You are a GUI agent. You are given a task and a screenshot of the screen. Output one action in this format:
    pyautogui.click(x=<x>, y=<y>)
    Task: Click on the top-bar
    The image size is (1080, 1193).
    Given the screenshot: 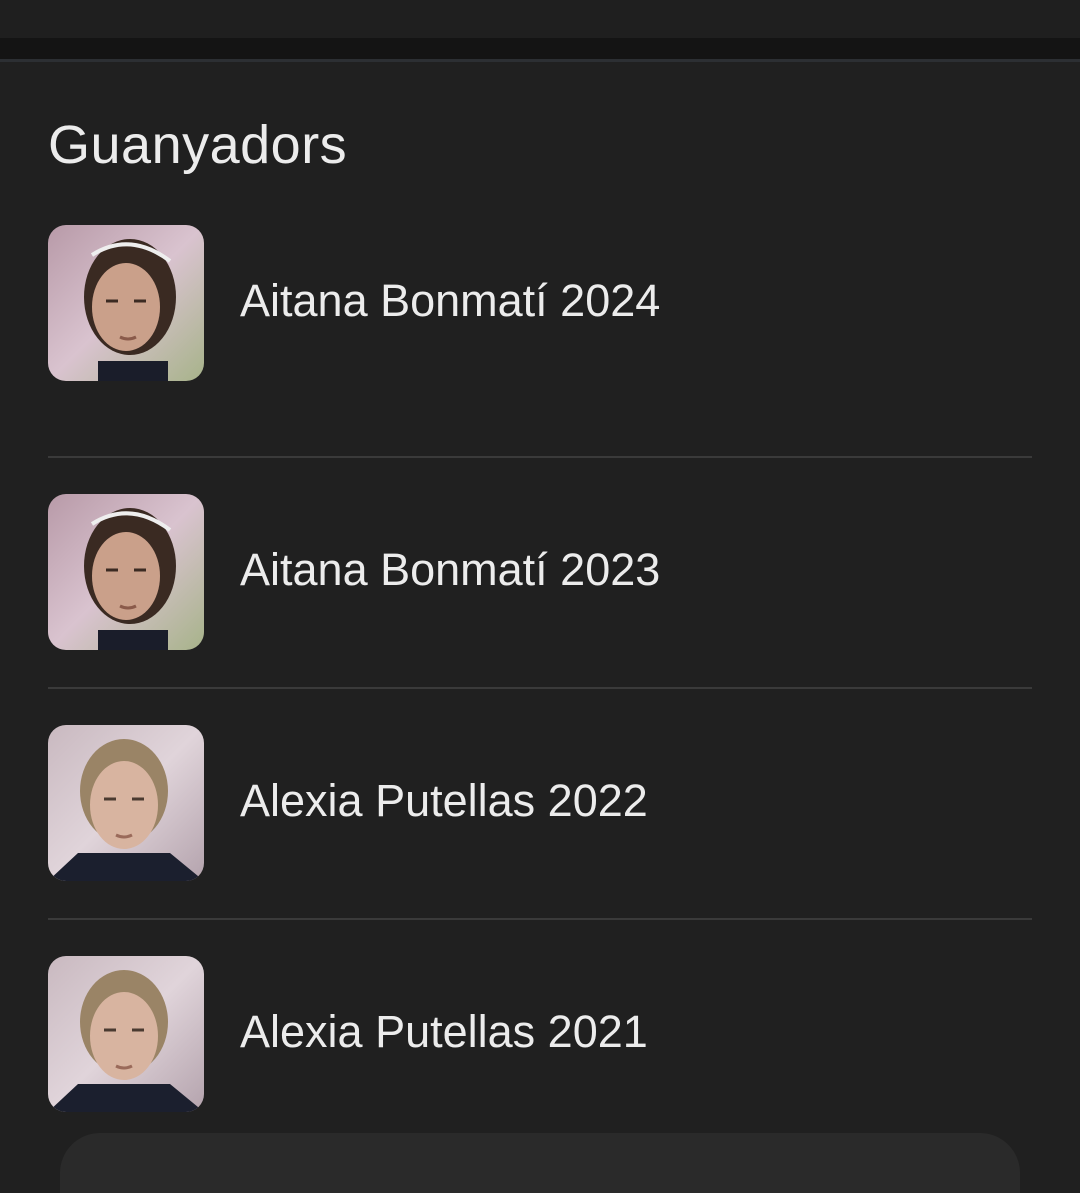 What is the action you would take?
    pyautogui.click(x=540, y=19)
    